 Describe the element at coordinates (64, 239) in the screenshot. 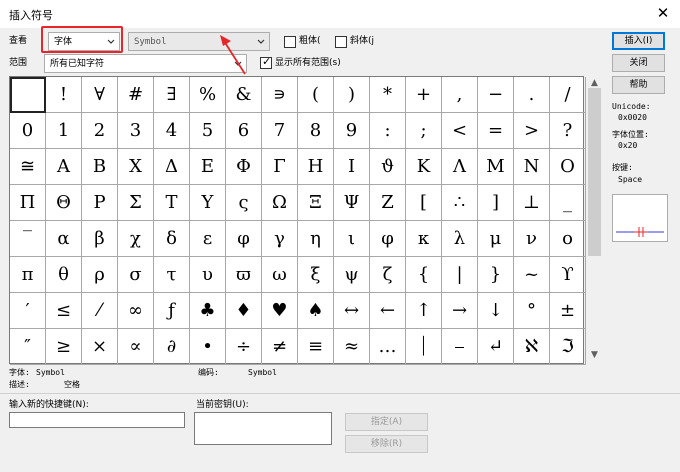

I see `symbol-cell: α` at that location.